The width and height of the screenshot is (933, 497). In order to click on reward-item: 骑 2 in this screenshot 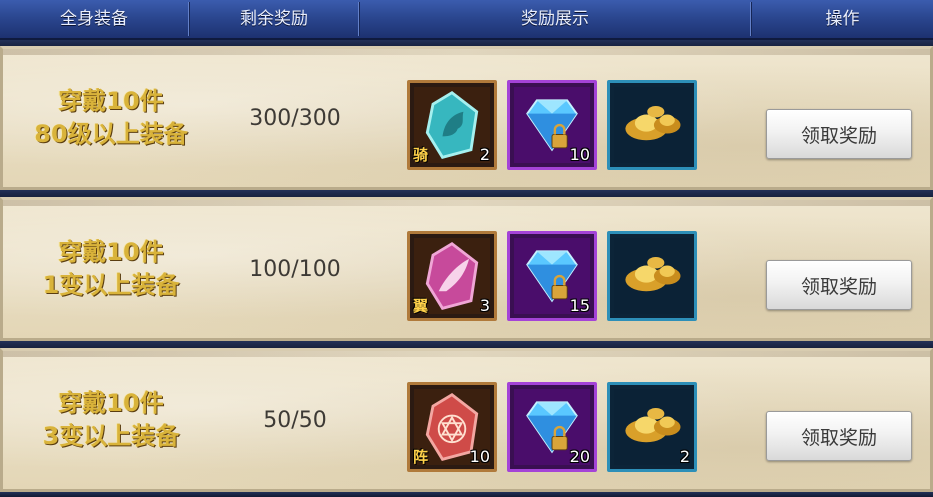, I will do `click(452, 125)`.